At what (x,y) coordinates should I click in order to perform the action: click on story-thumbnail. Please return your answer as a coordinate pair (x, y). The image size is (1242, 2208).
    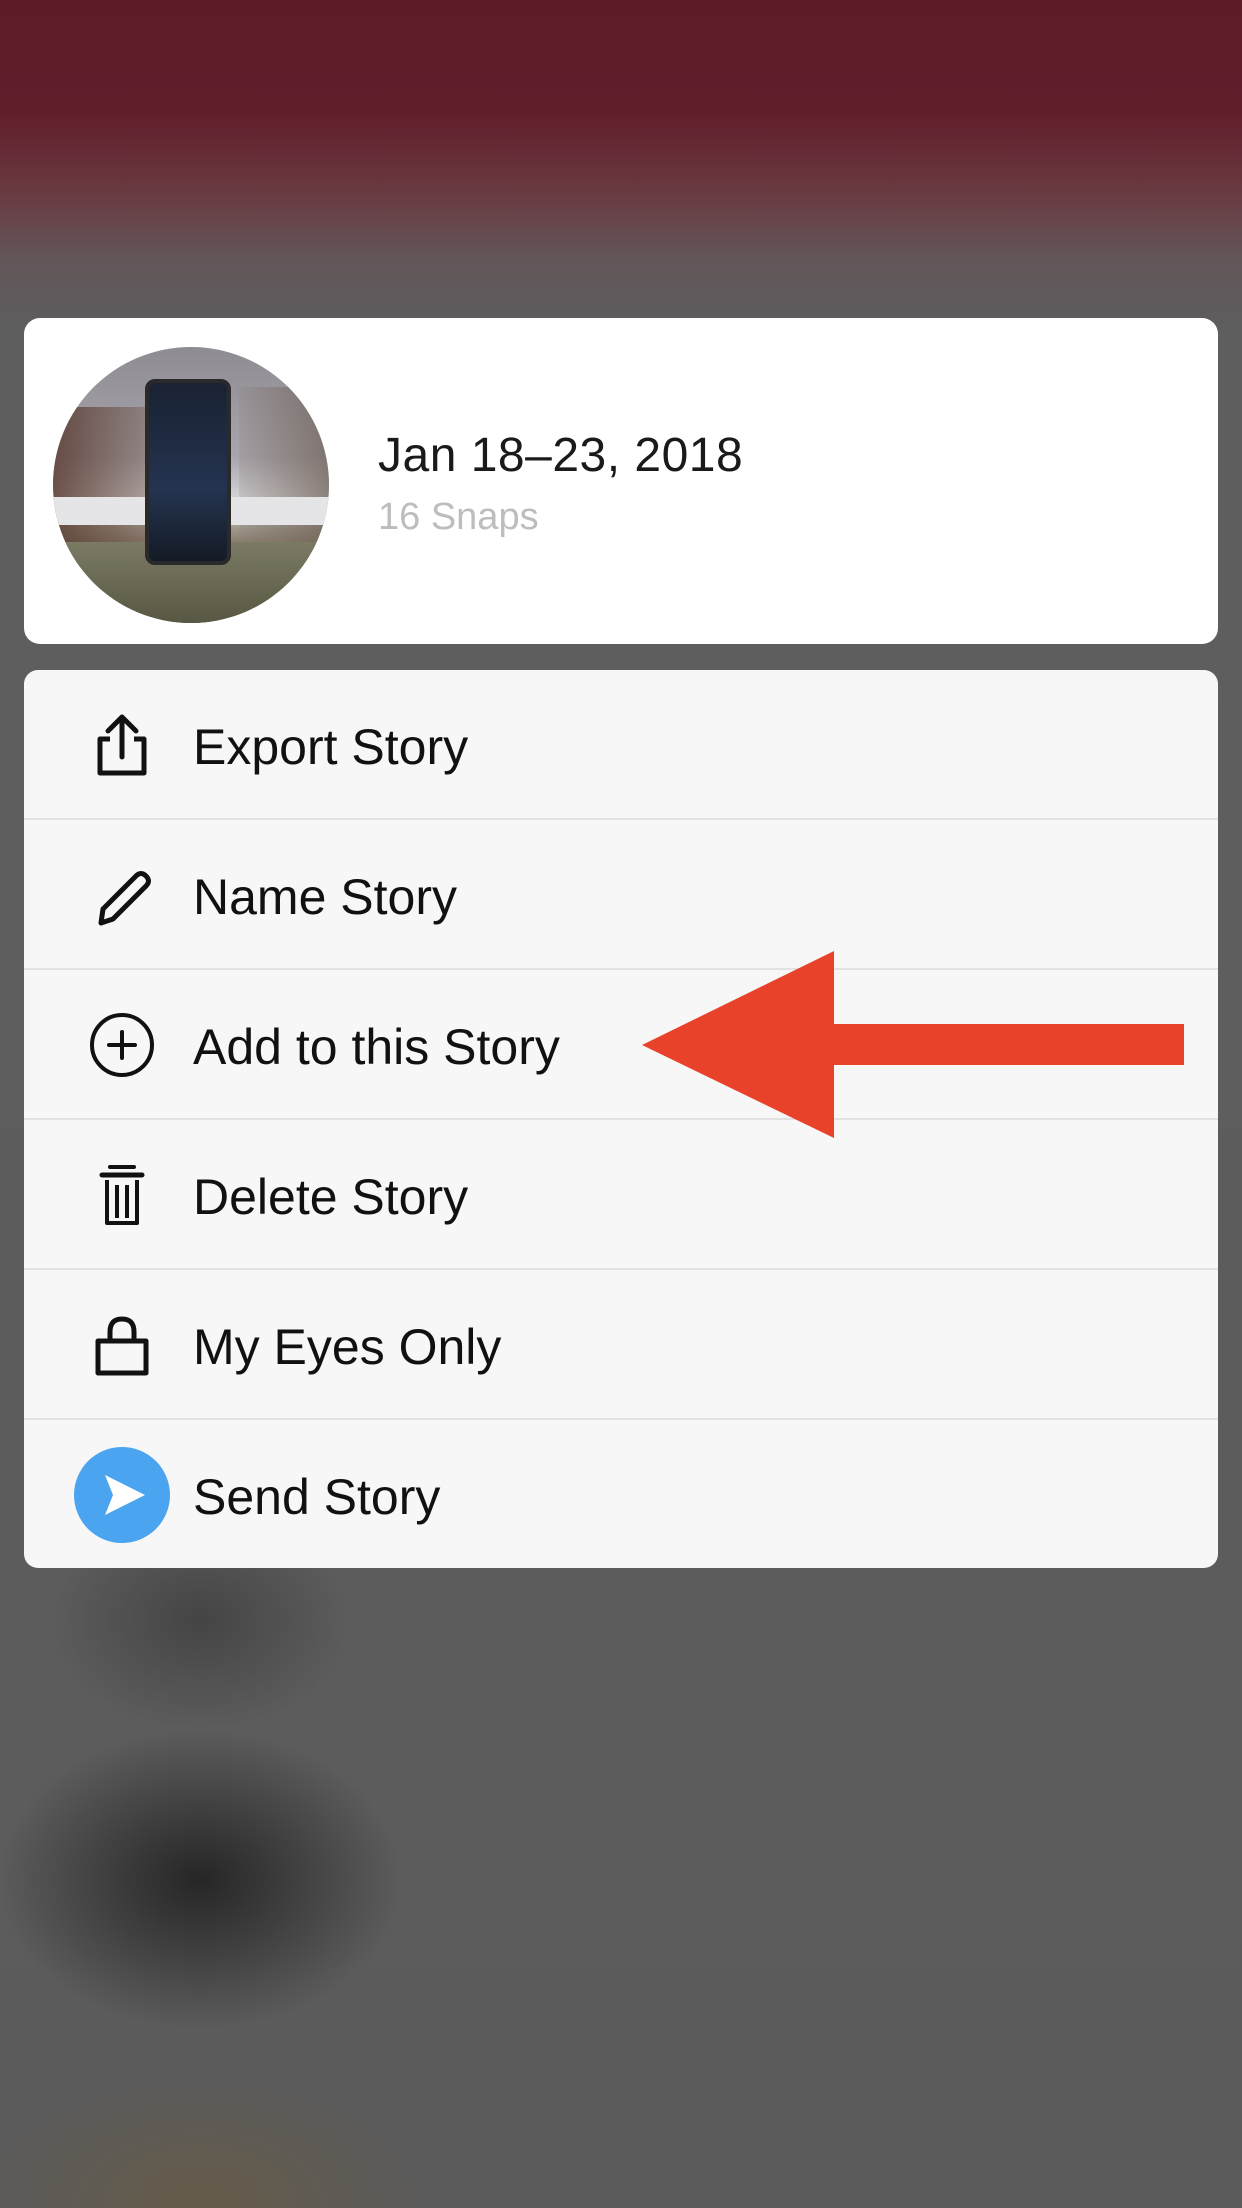
    Looking at the image, I should click on (191, 485).